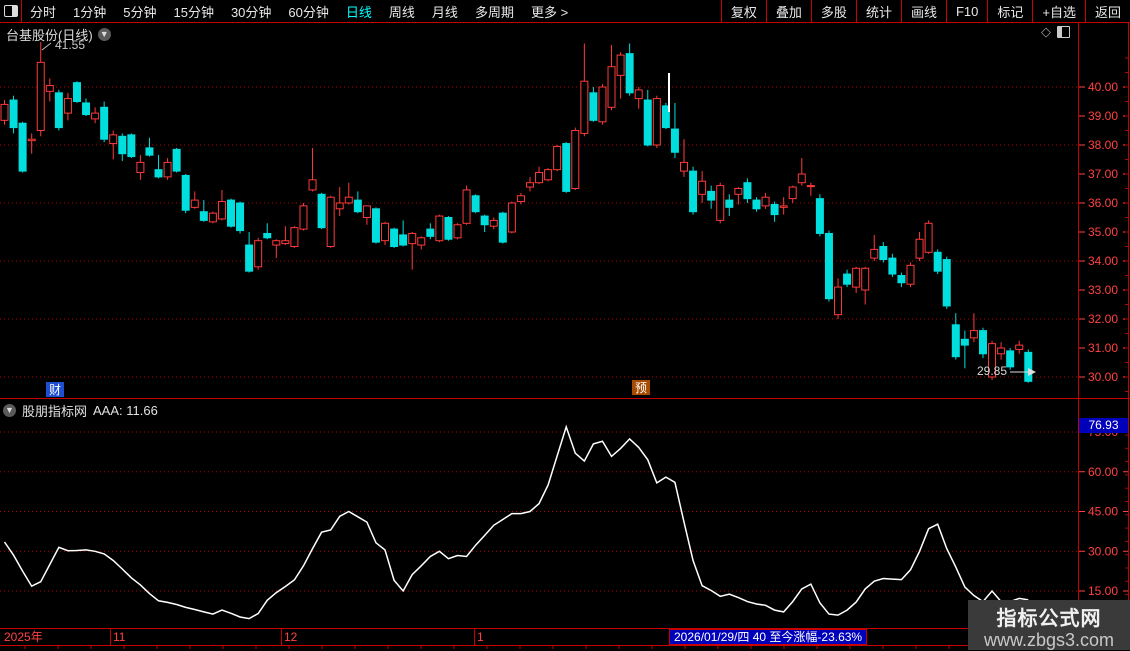  What do you see at coordinates (43, 11) in the screenshot?
I see `period-tab-0: 分时` at bounding box center [43, 11].